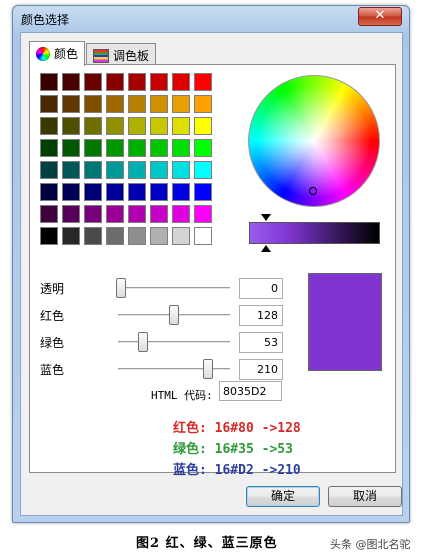  What do you see at coordinates (66, 54) in the screenshot?
I see `tab-color-label: 颜色` at bounding box center [66, 54].